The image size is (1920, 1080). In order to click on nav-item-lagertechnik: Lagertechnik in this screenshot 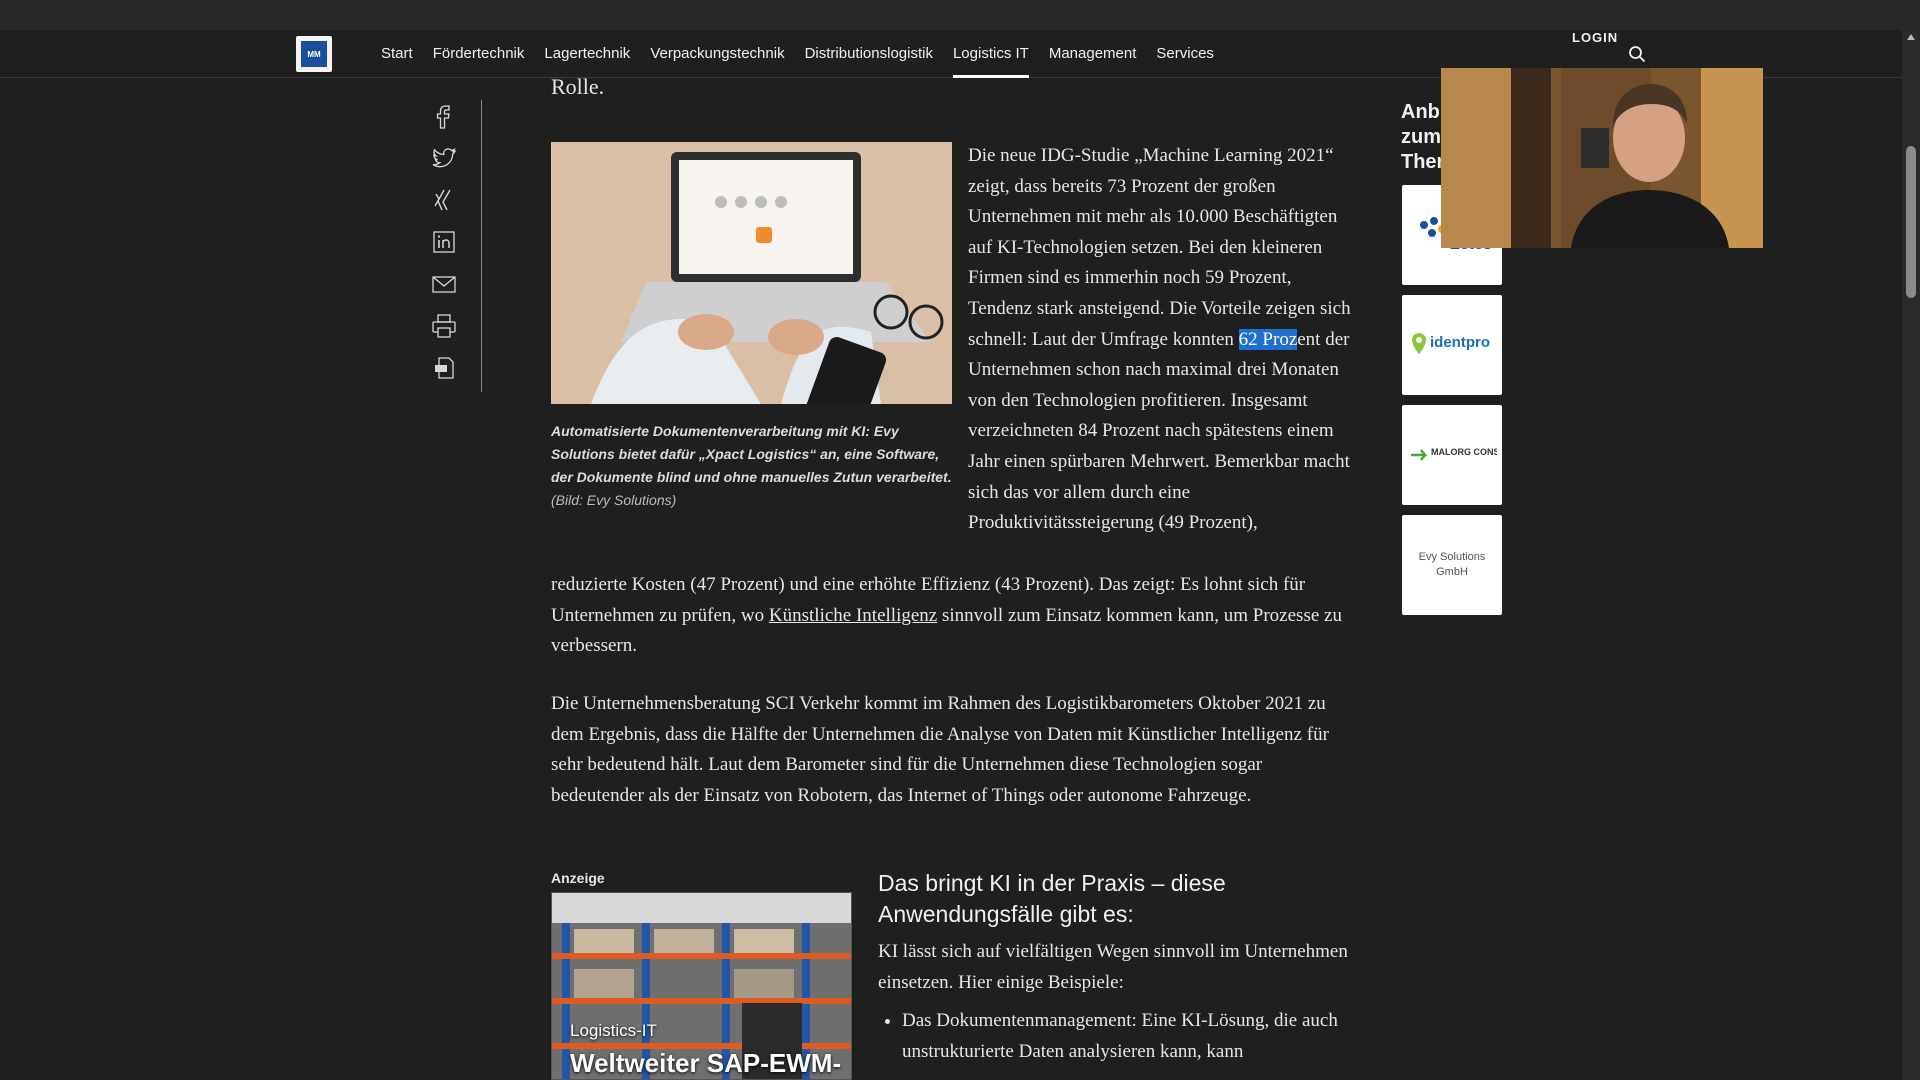, I will do `click(587, 54)`.